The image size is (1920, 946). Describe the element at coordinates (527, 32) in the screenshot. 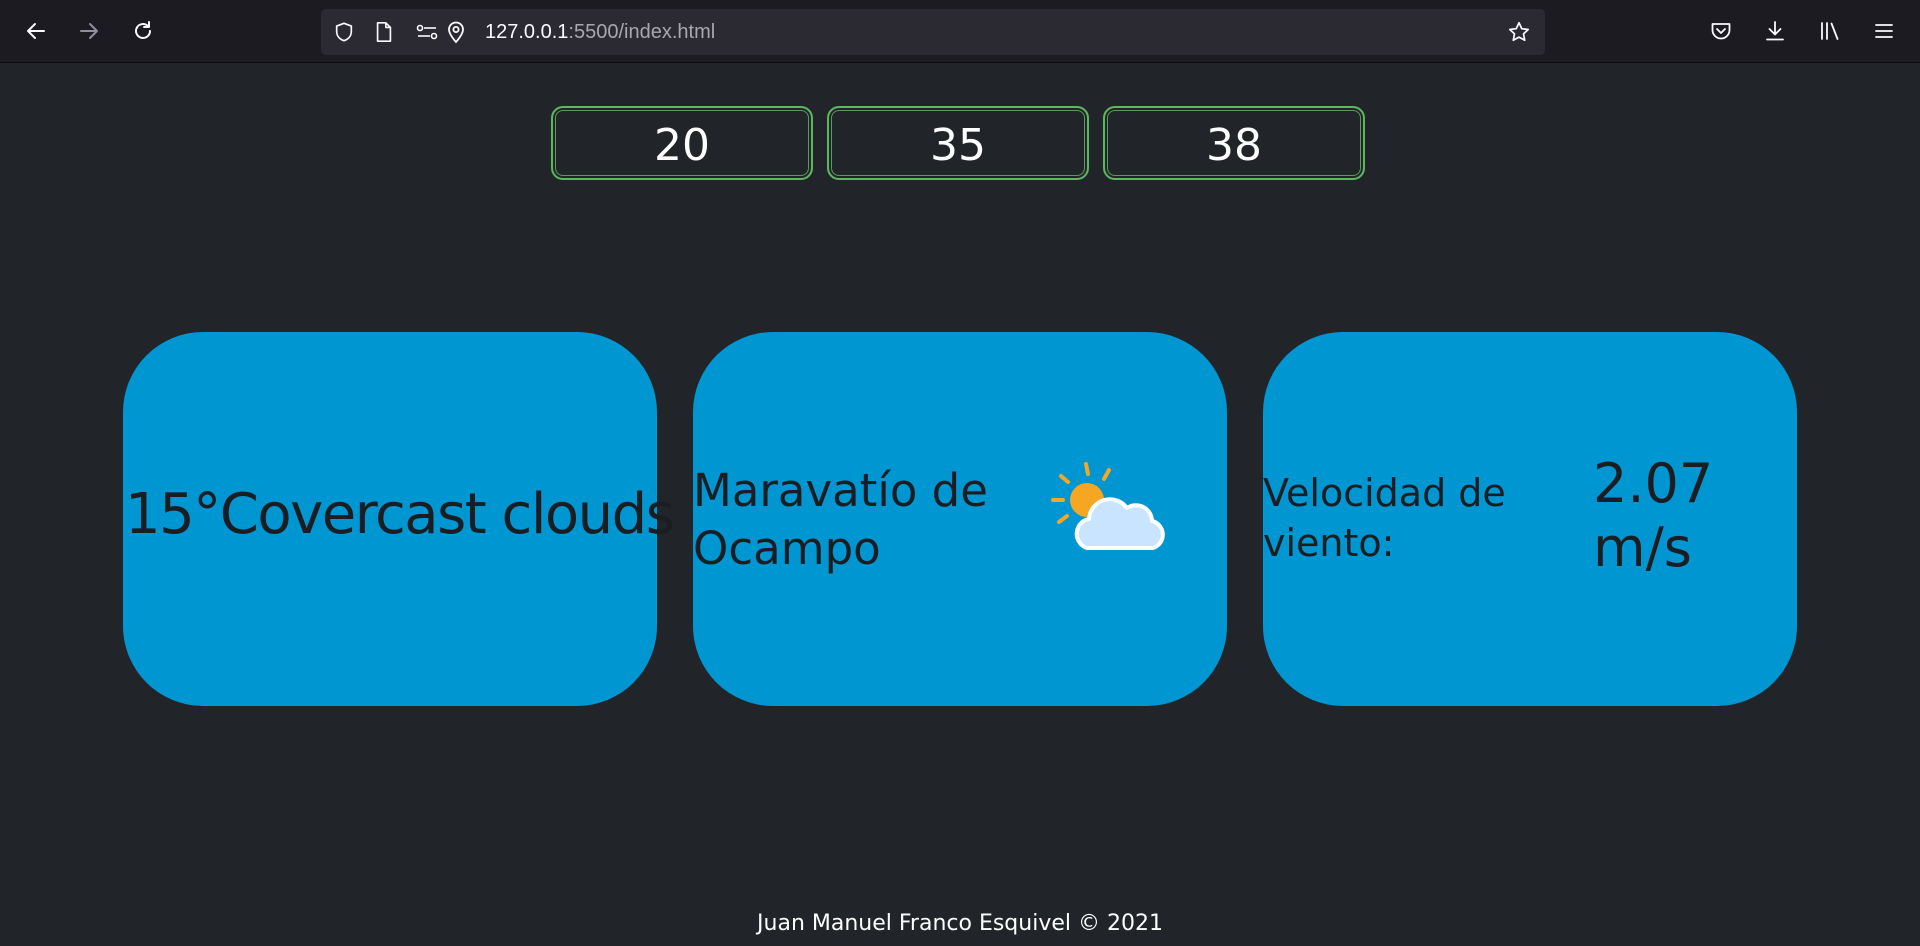

I see `url-host: 127.0.0.1` at that location.